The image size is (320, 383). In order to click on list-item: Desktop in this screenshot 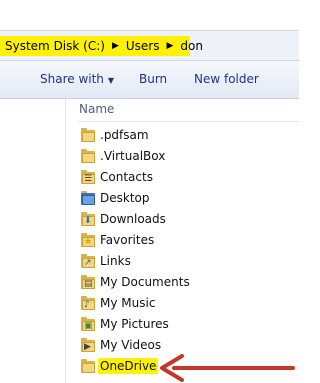, I will do `click(188, 197)`.